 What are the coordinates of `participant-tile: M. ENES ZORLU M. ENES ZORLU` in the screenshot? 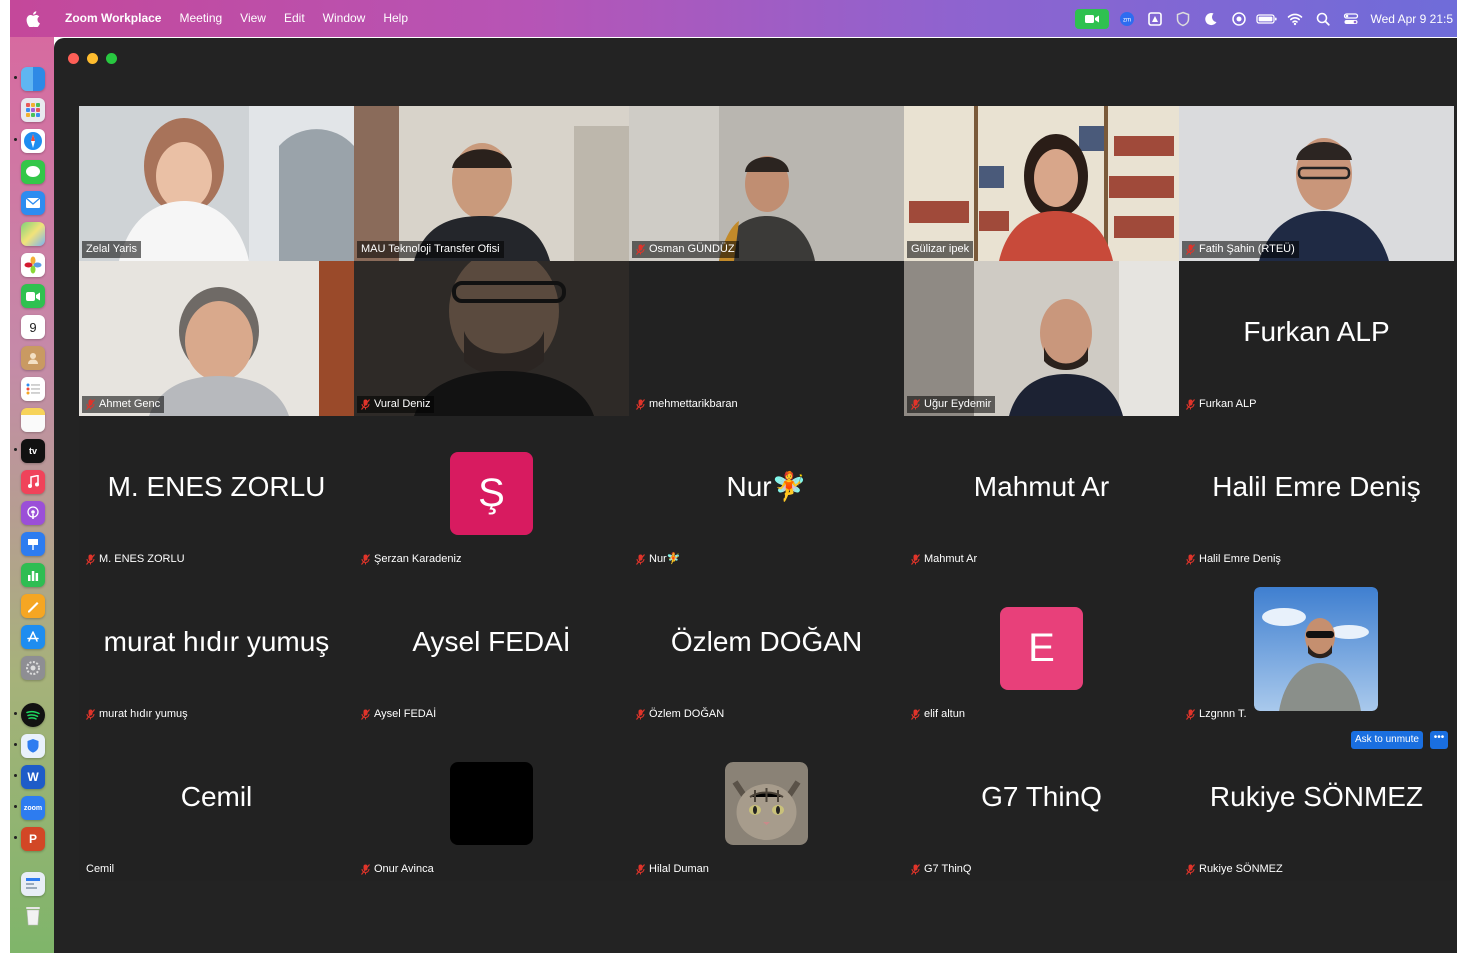 It's located at (216, 493).